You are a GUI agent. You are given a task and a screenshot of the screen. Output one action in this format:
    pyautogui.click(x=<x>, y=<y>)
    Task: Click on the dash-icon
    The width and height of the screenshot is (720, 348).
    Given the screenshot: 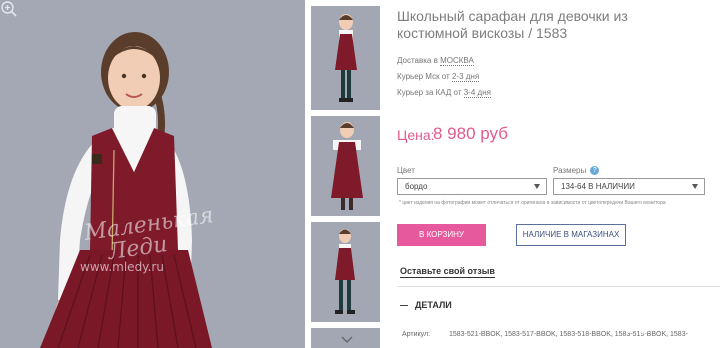 What is the action you would take?
    pyautogui.click(x=404, y=305)
    